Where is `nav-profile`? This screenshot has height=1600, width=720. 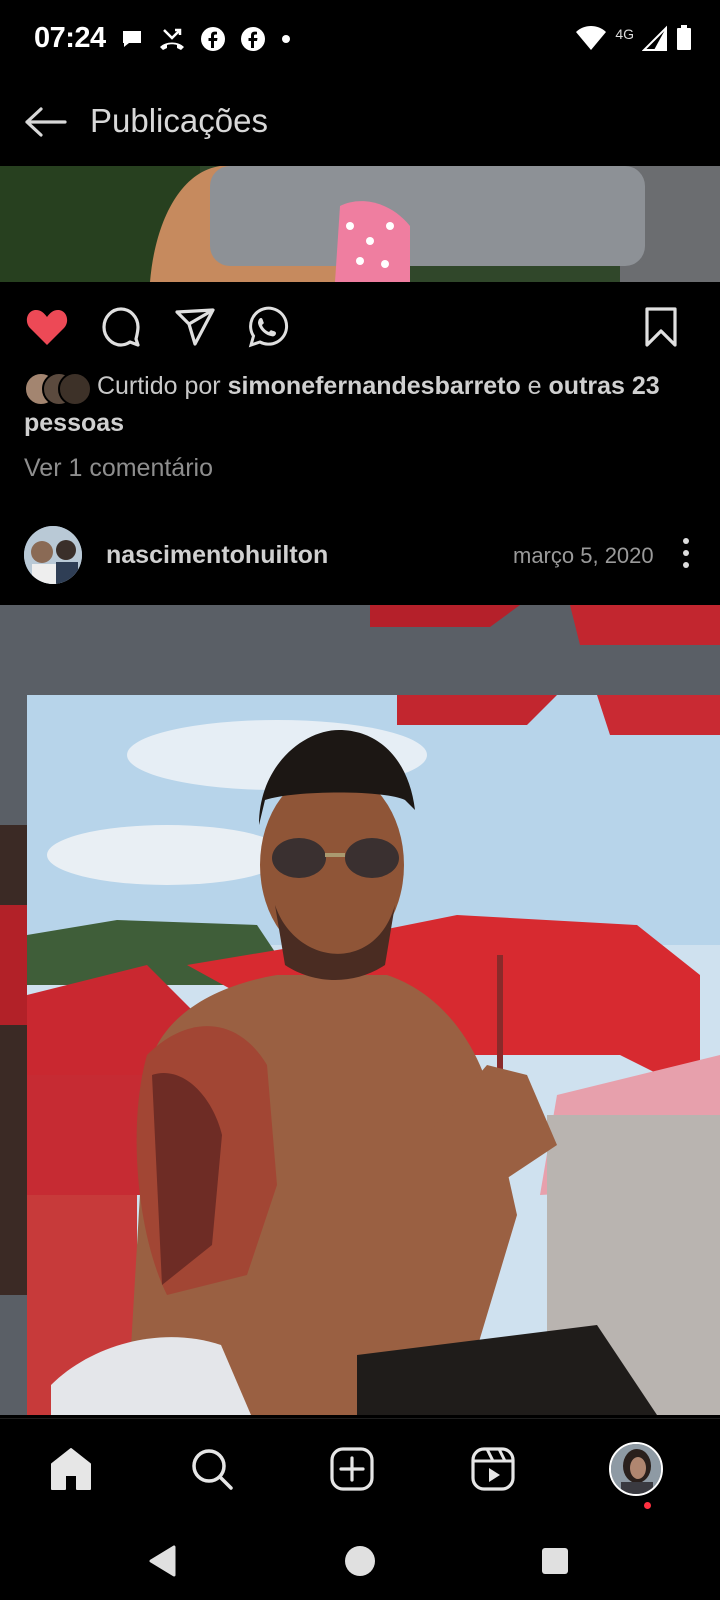
nav-profile is located at coordinates (636, 1469).